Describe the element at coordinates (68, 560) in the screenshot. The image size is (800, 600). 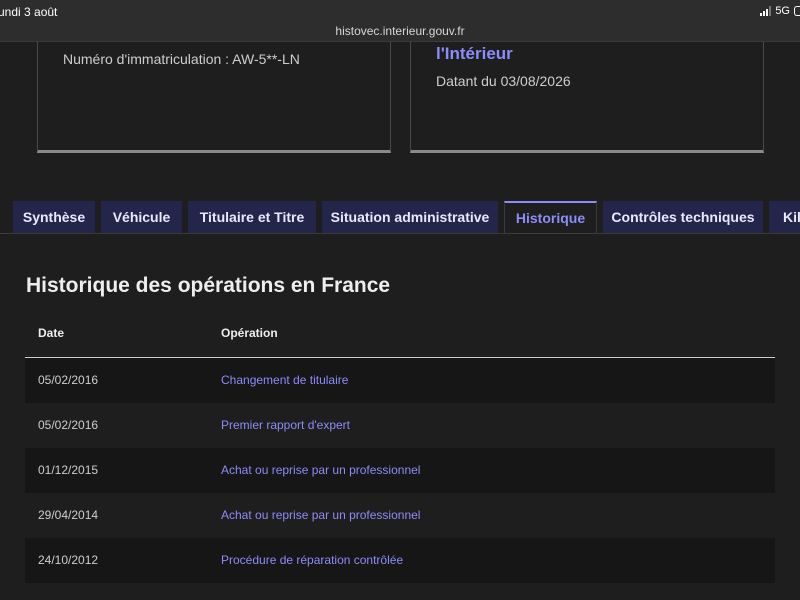
I see `row-date: 24/10/2012` at that location.